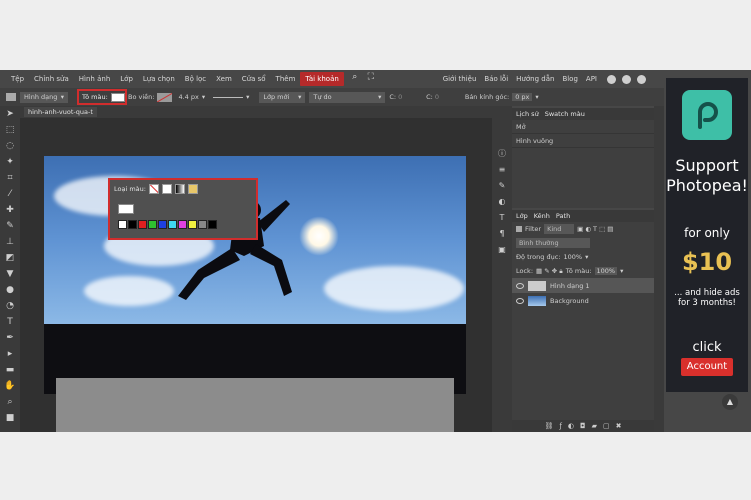 Image resolution: width=751 pixels, height=500 pixels. What do you see at coordinates (502, 186) in the screenshot?
I see `brush-icon: ✎` at bounding box center [502, 186].